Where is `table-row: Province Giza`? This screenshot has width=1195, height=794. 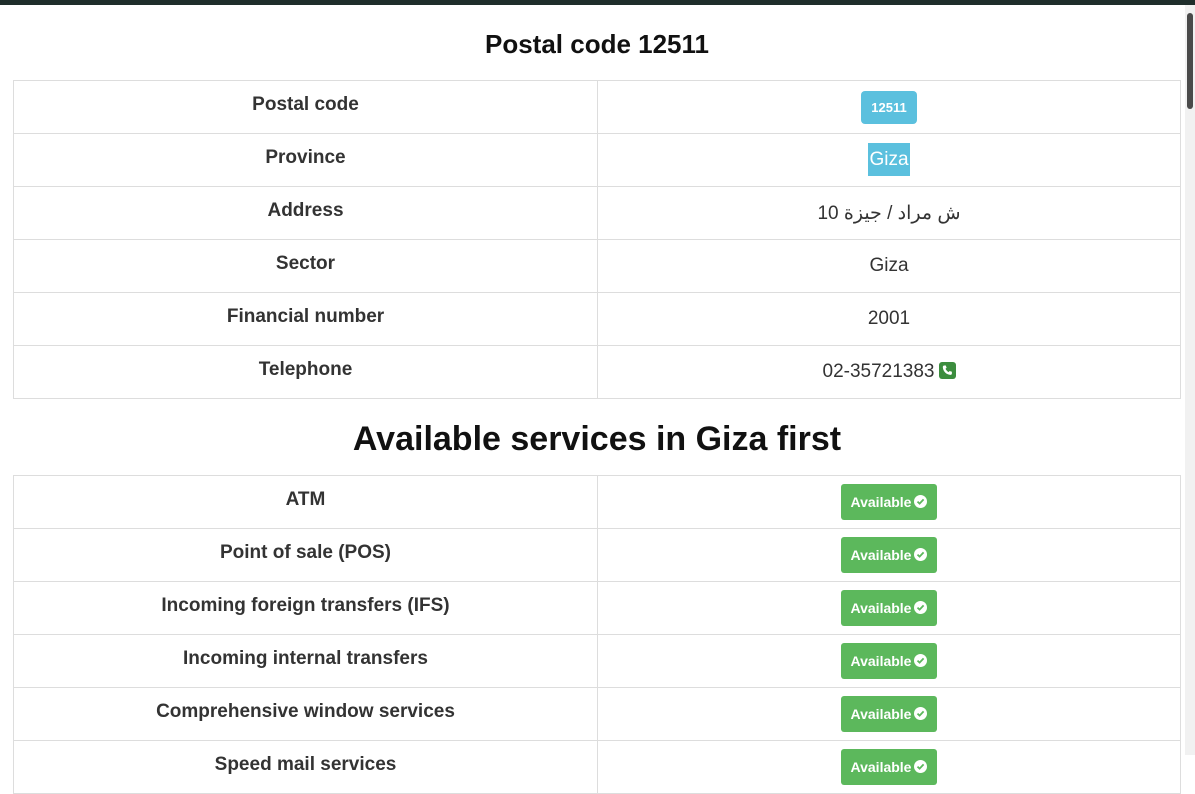
table-row: Province Giza is located at coordinates (597, 160).